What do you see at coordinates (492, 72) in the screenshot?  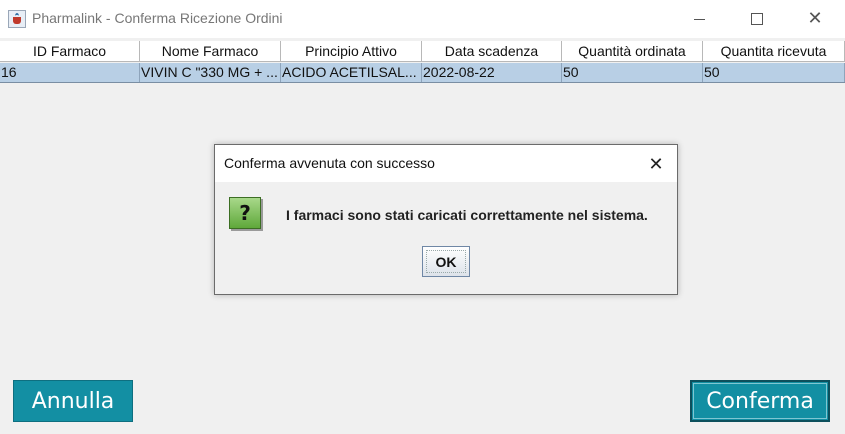 I see `cell-data-scadenza: 2022-08-22` at bounding box center [492, 72].